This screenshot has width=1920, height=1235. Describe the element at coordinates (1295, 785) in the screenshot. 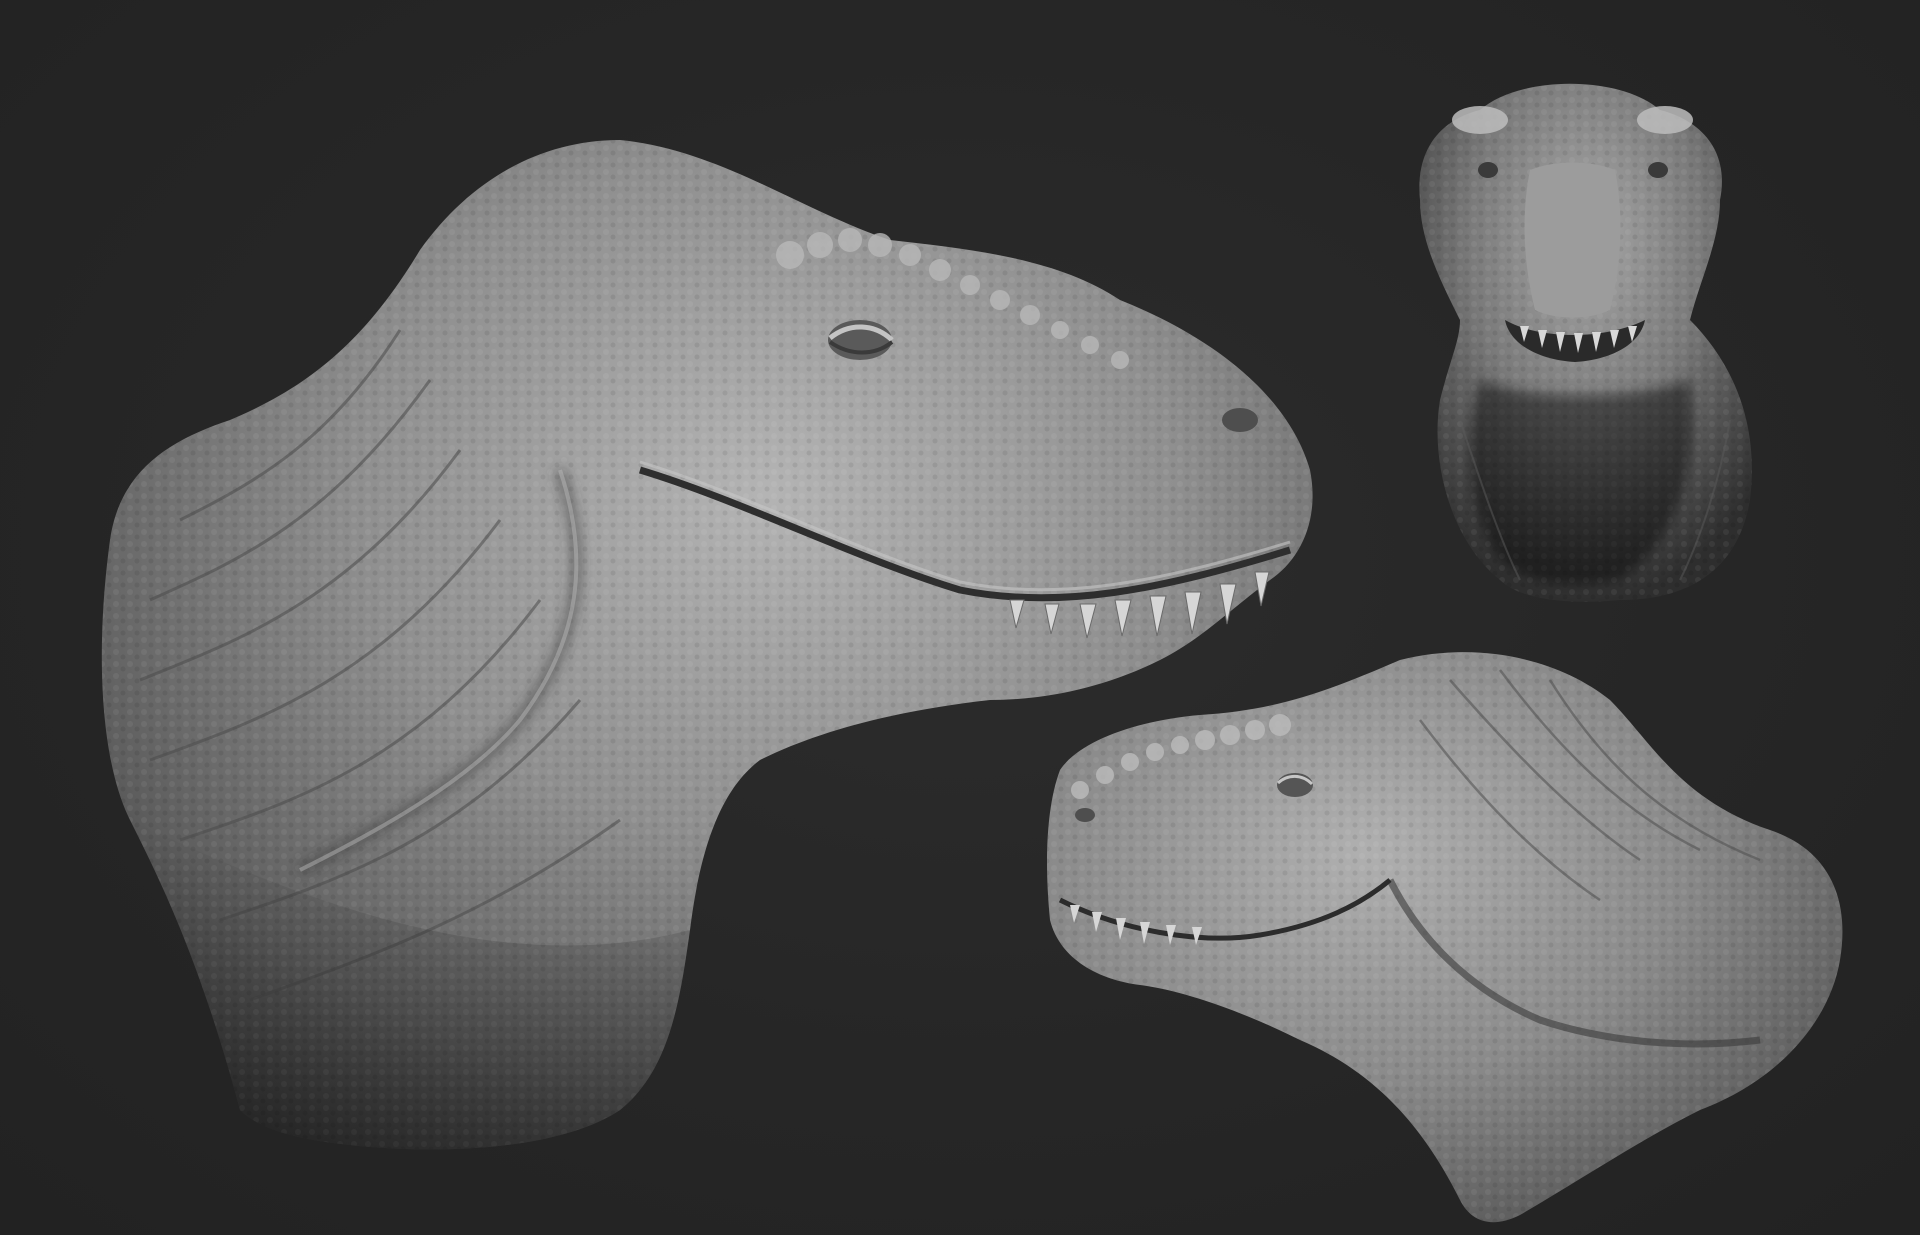

I see `profile-eye` at that location.